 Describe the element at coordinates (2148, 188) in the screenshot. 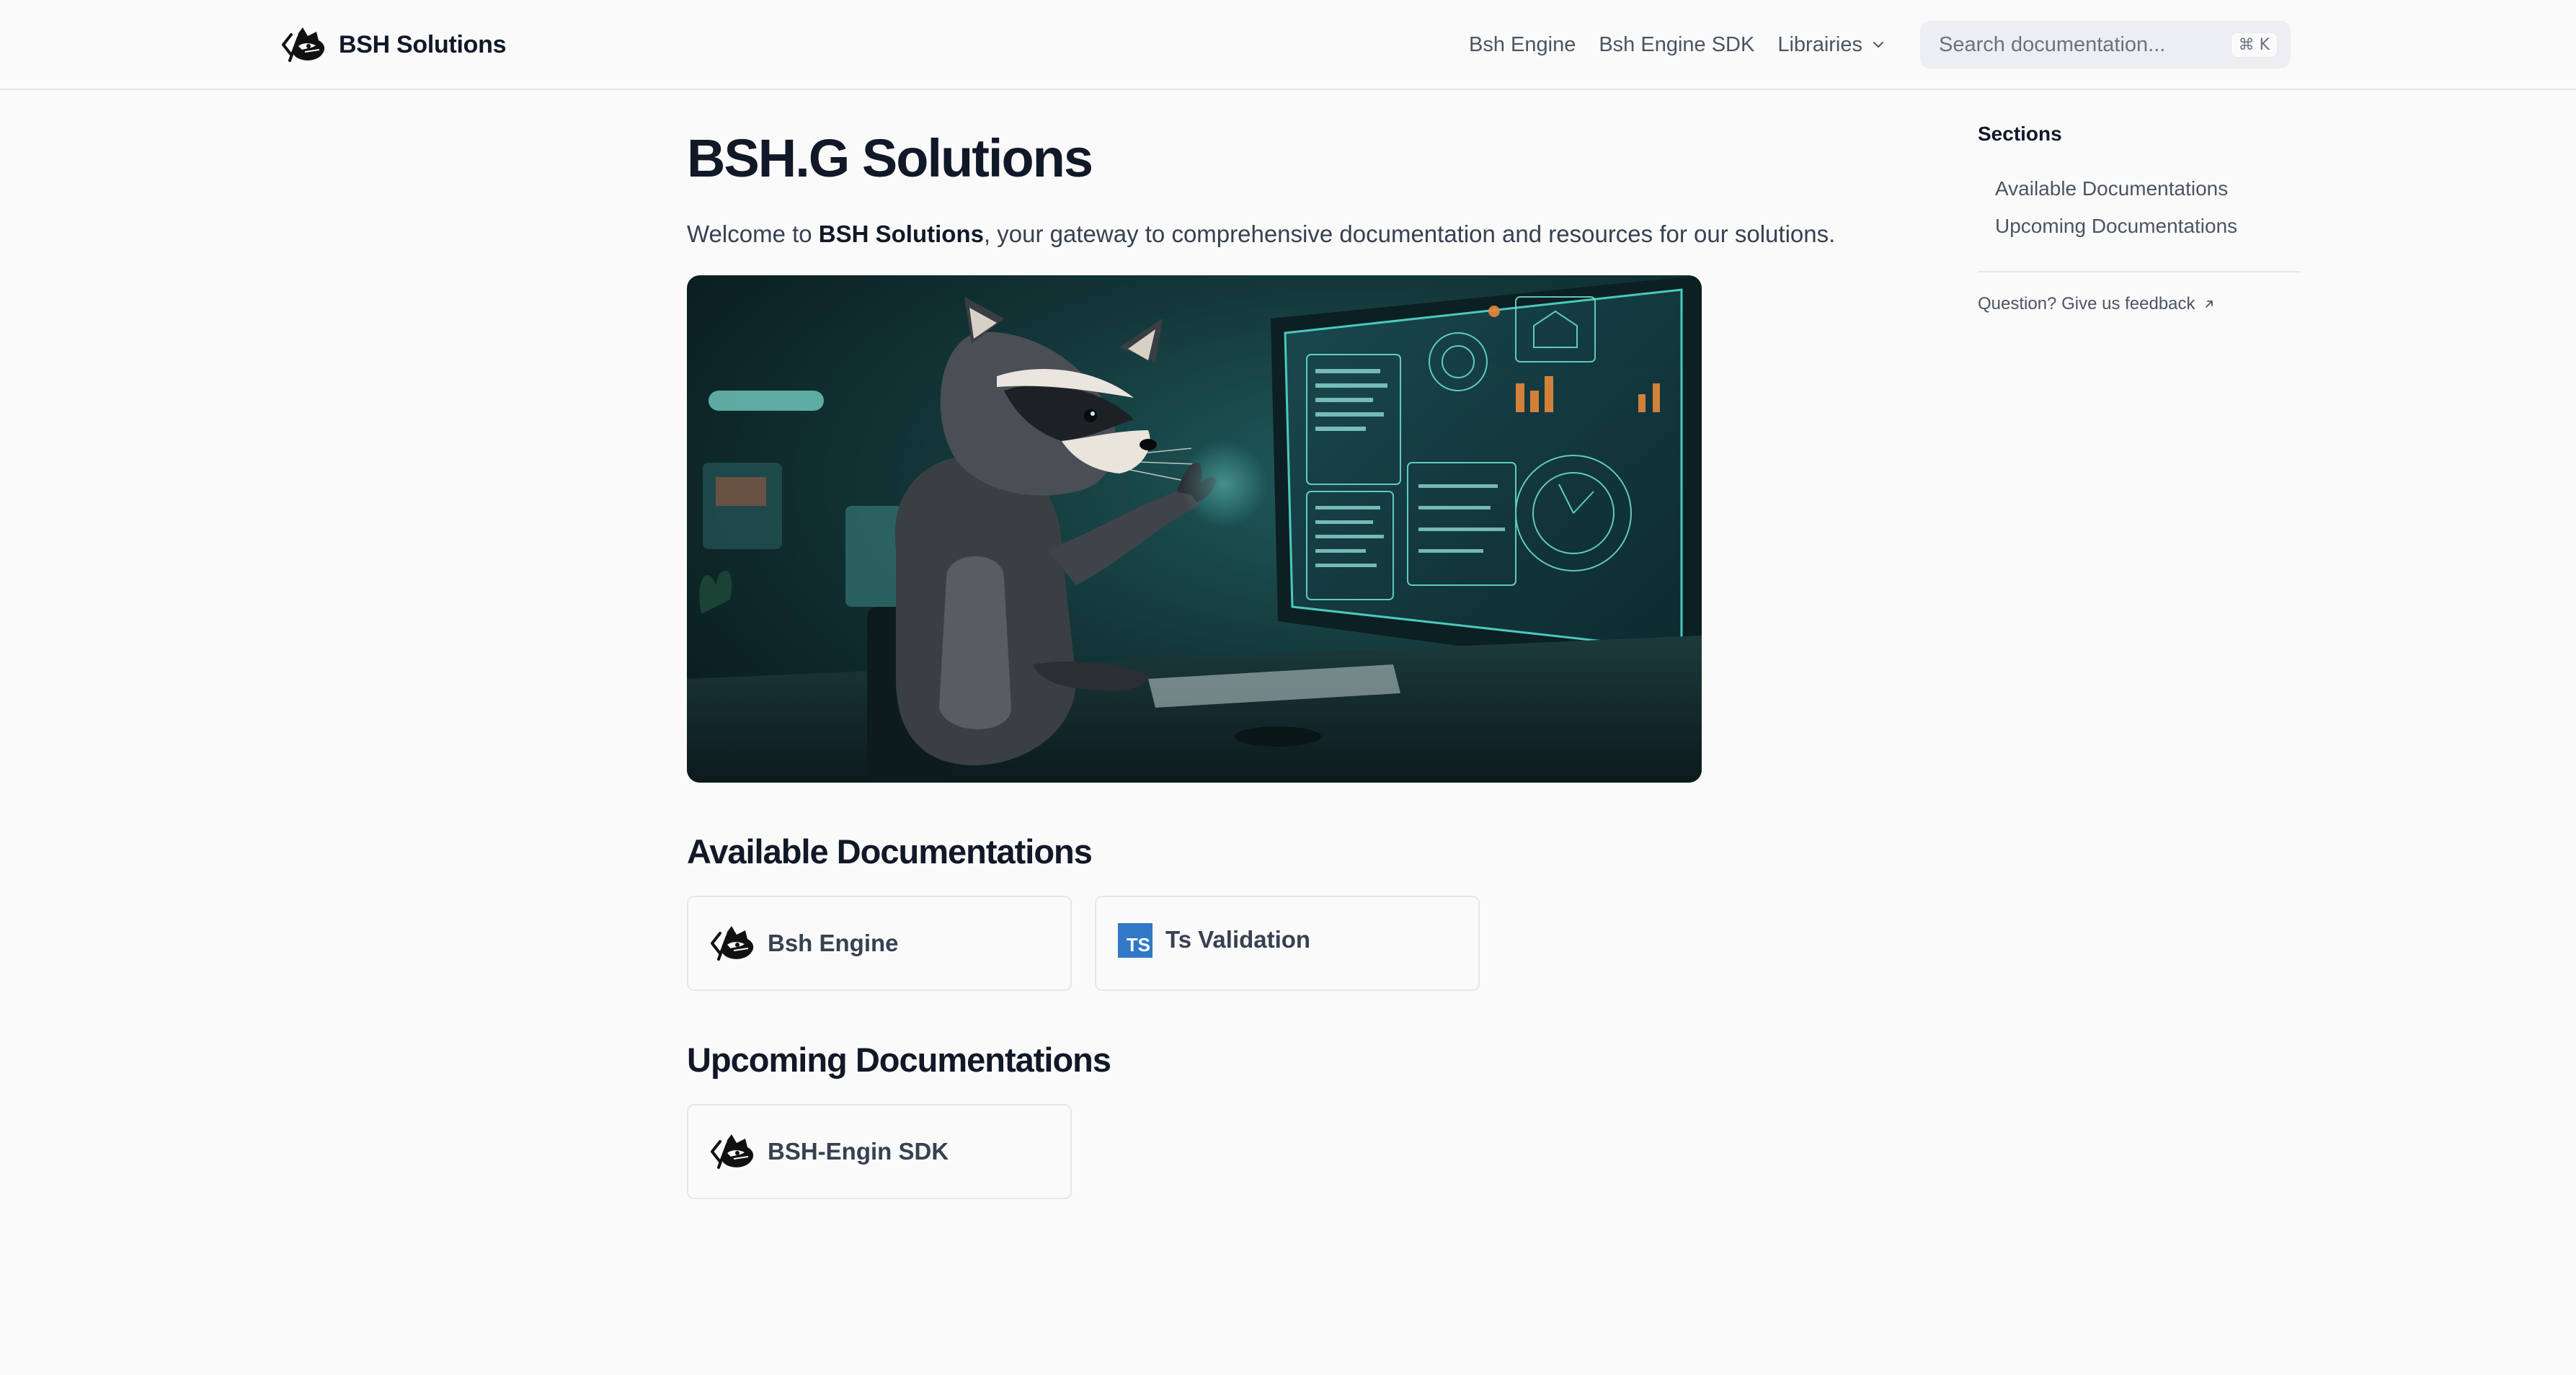

I see `toc-item-available: Available Documentations` at that location.